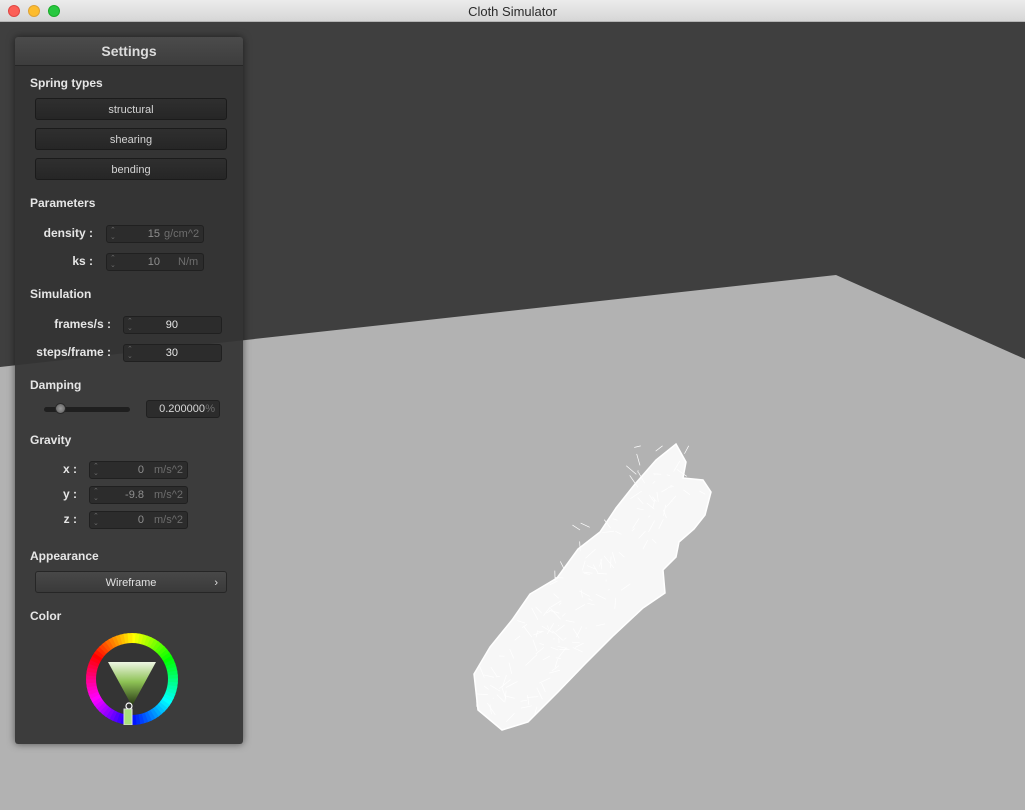 This screenshot has width=1025, height=810. I want to click on bending-button: bending, so click(131, 169).